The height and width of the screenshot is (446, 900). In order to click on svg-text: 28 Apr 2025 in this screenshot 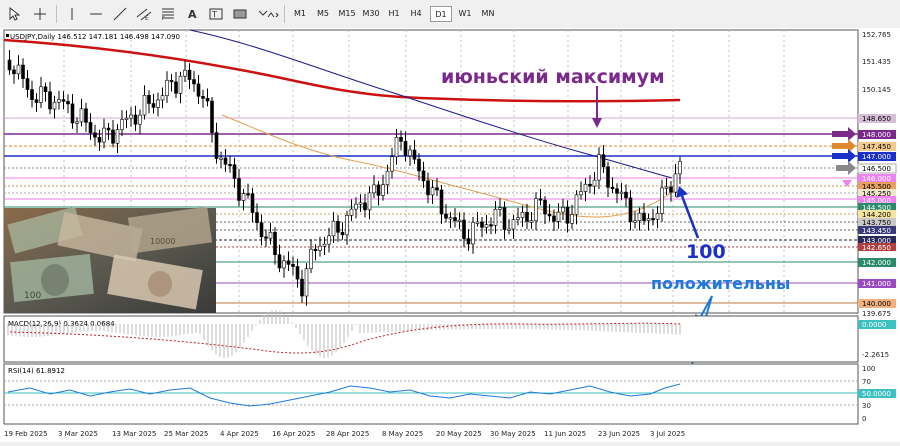, I will do `click(347, 434)`.